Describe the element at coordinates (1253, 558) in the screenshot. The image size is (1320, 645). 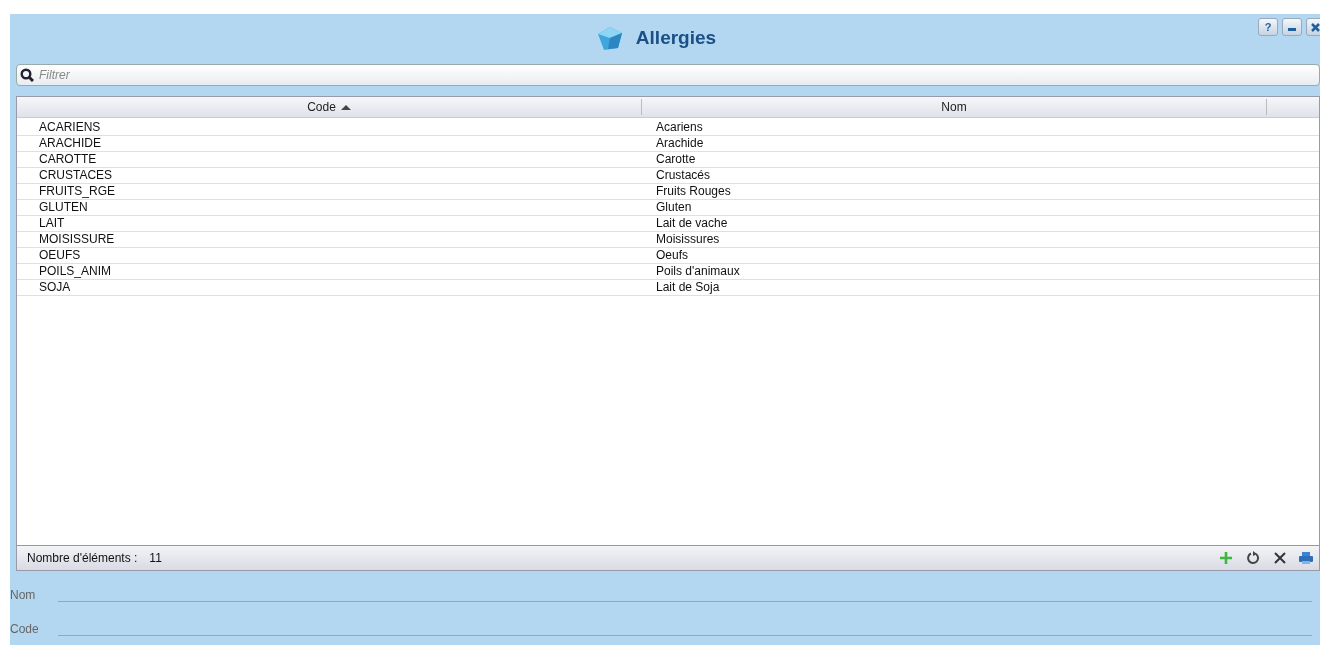
I see `refresh-icon` at that location.